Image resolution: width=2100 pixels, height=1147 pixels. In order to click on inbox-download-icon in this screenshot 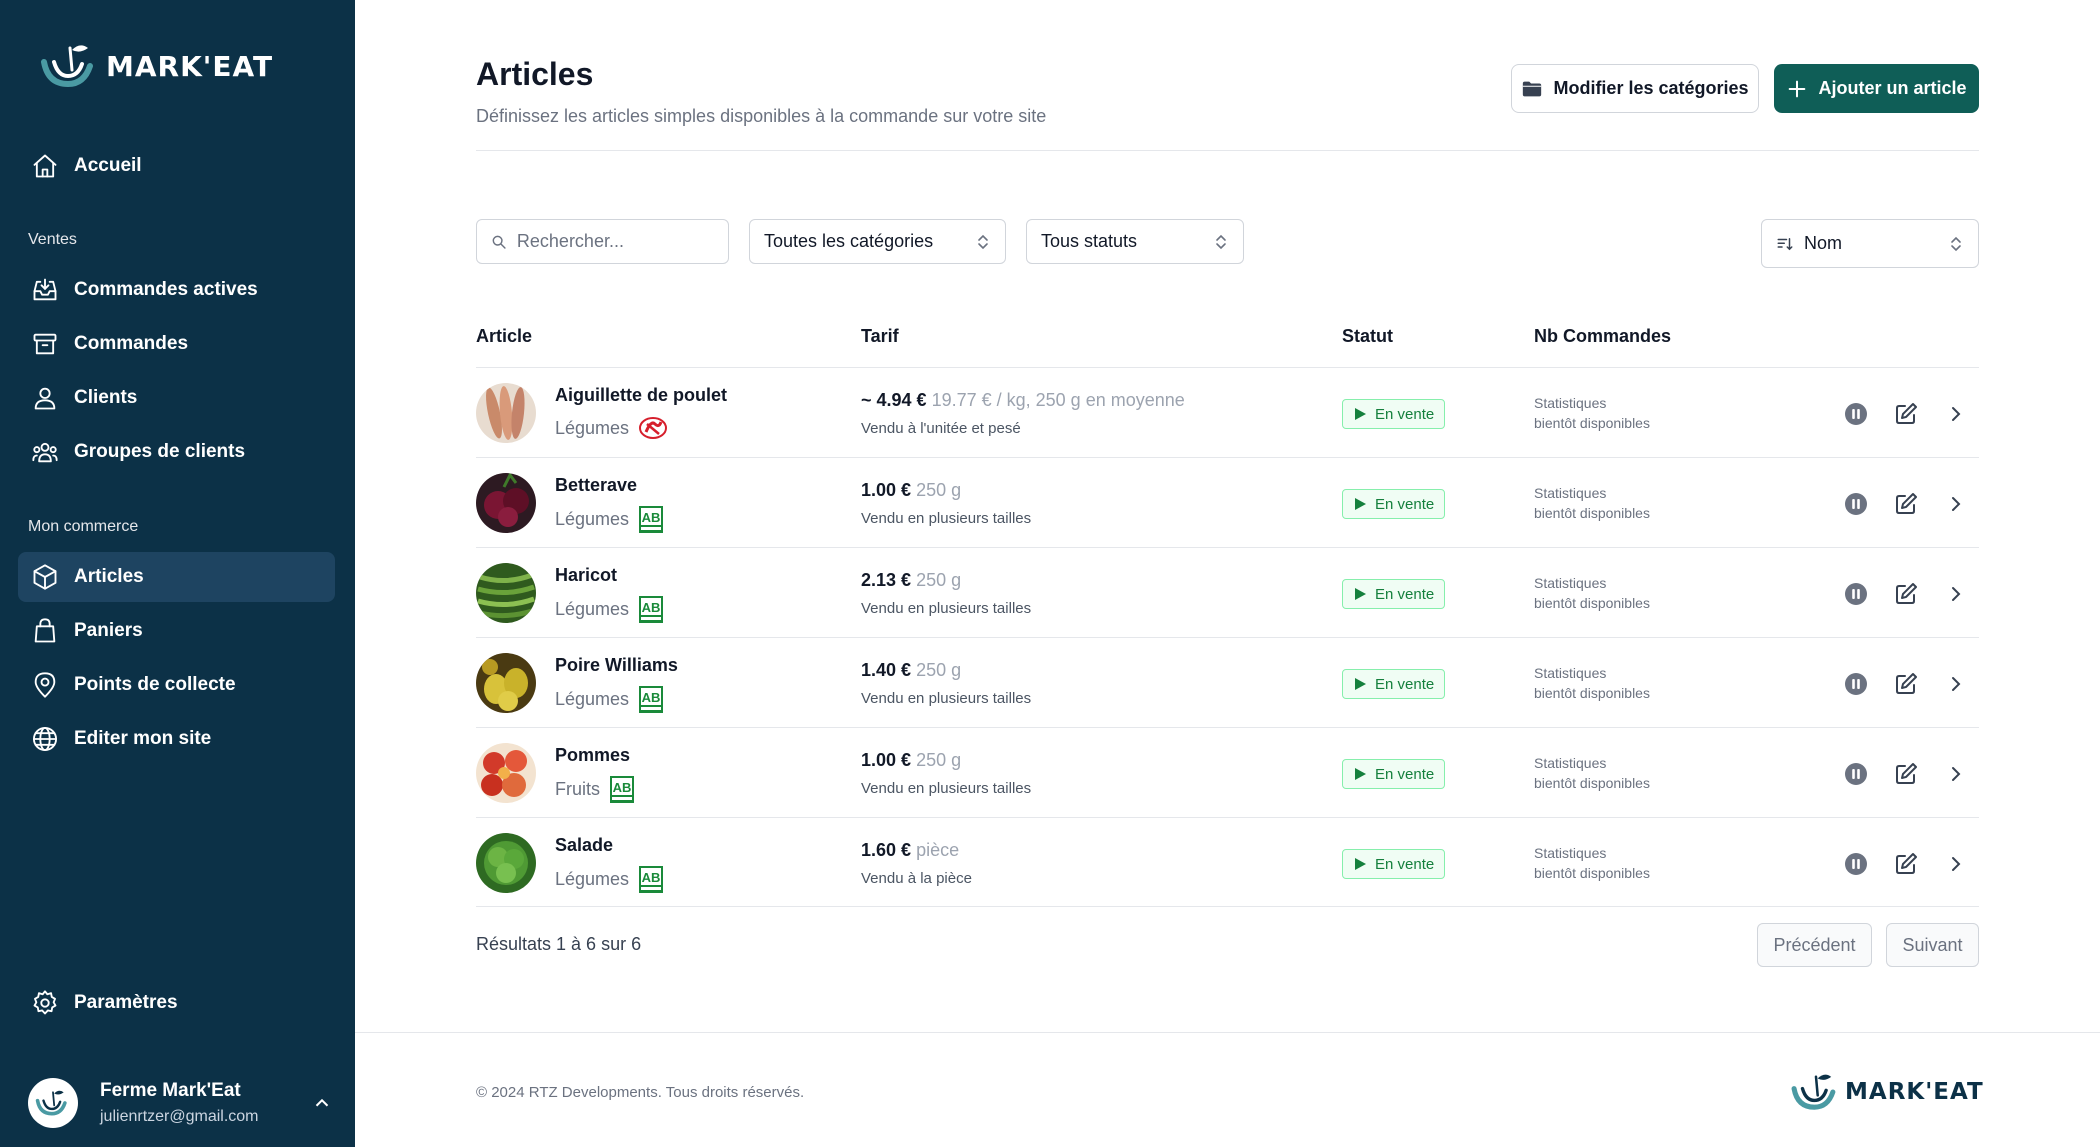, I will do `click(45, 290)`.